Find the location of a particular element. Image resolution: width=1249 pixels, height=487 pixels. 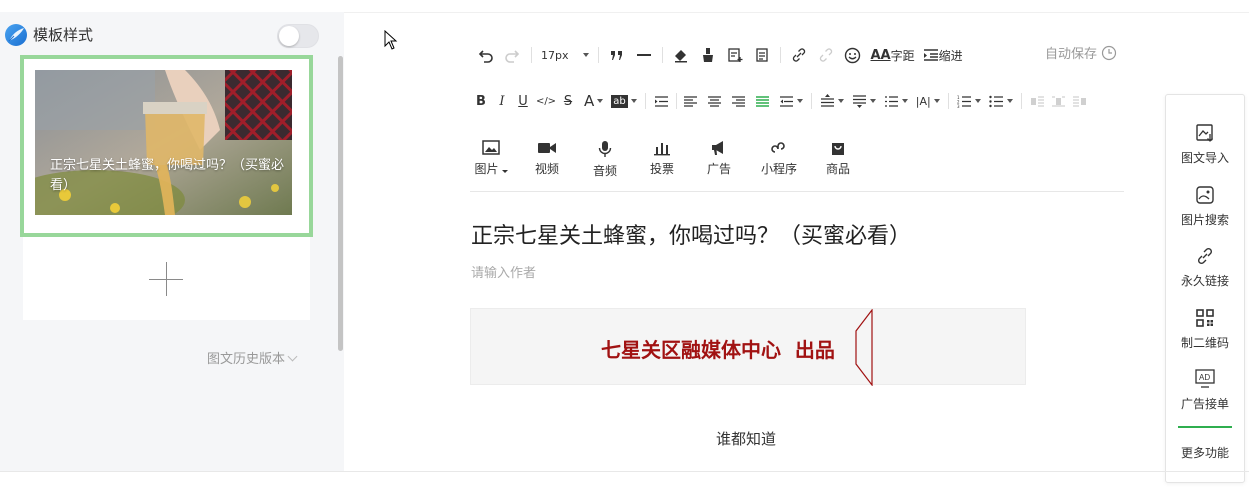

full-indent-button is located at coordinates (662, 101).